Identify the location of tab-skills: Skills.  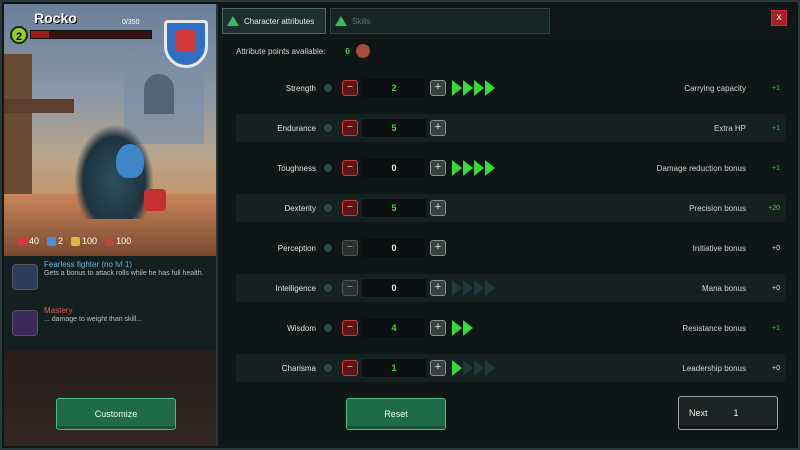
(440, 21).